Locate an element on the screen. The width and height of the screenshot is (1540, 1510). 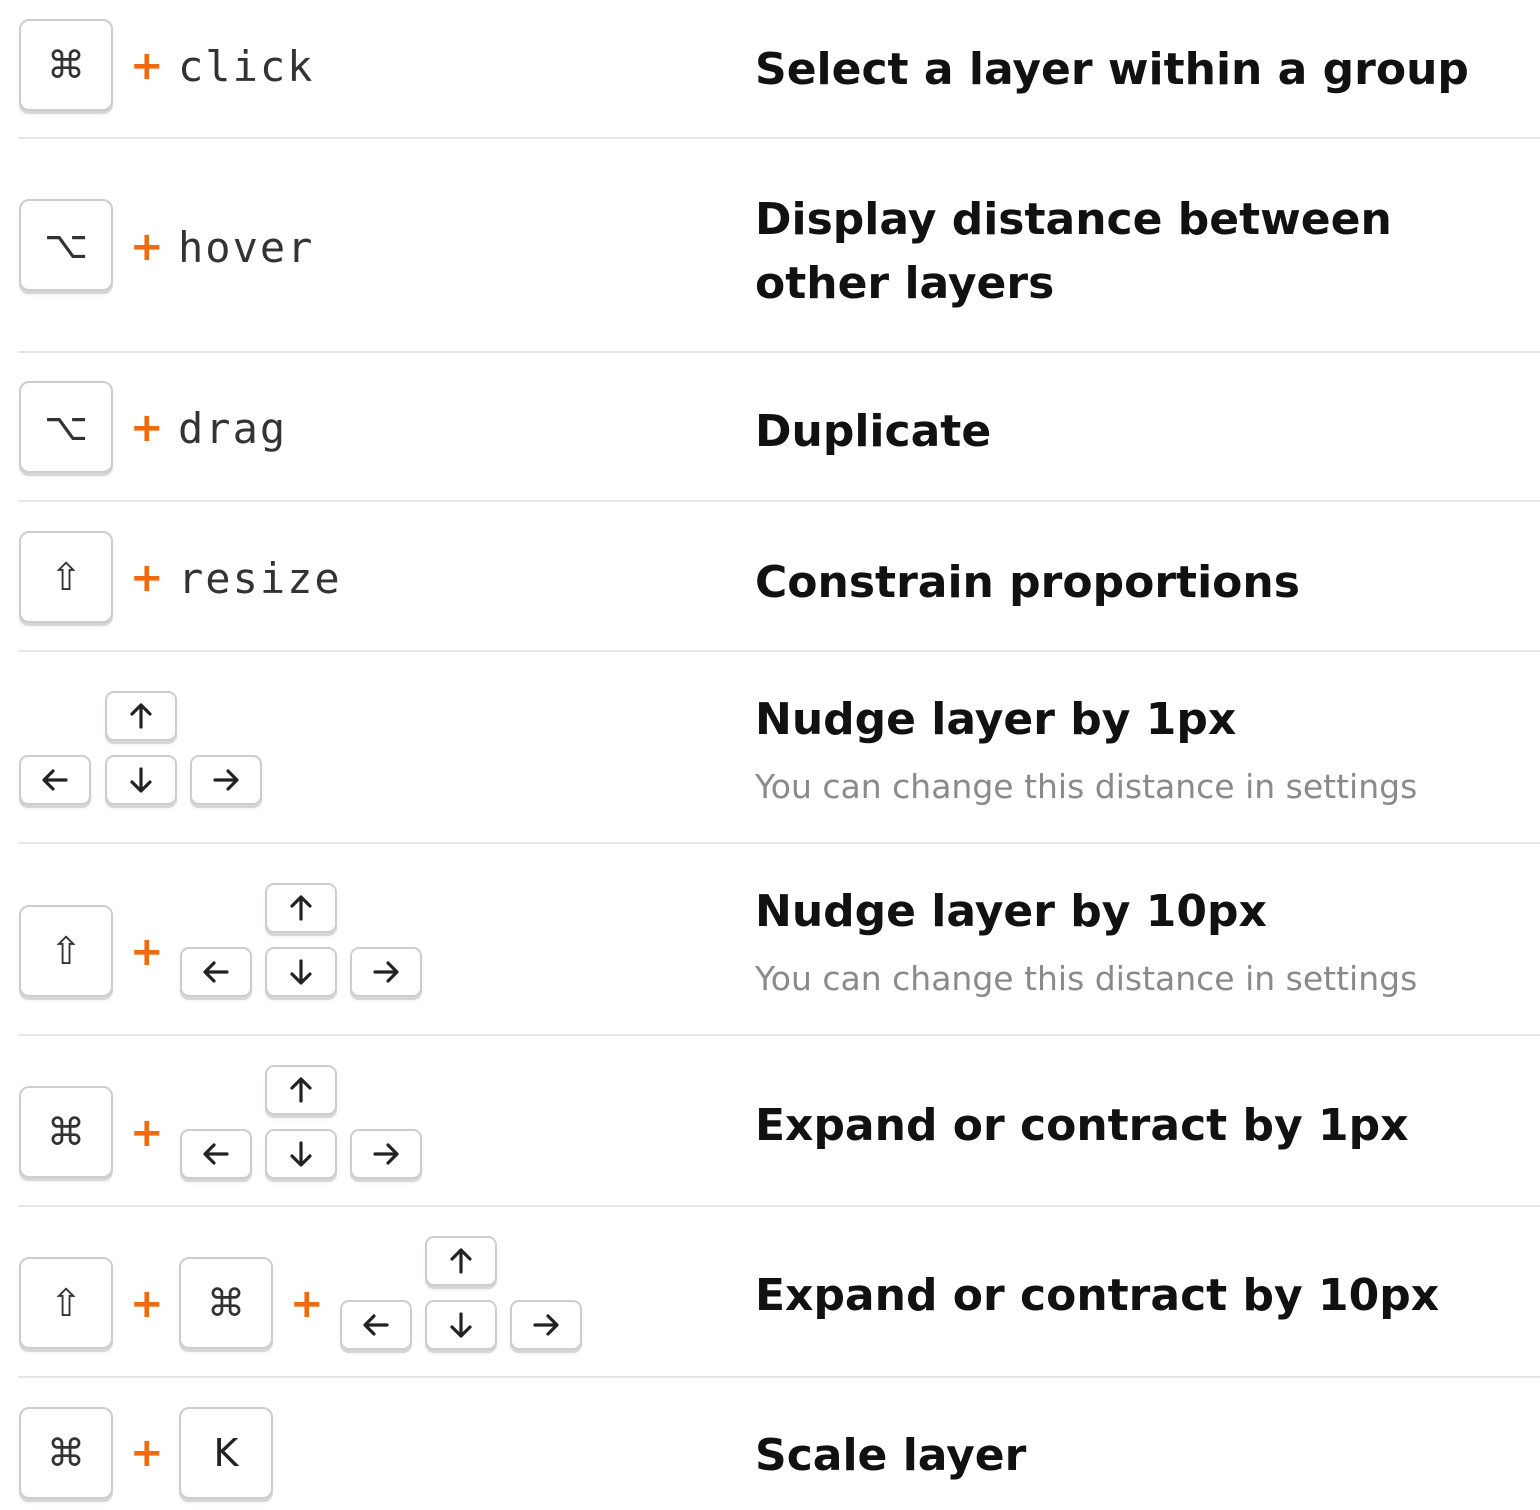
shortcut-description: Expand or contract by 1px is located at coordinates (1082, 1125).